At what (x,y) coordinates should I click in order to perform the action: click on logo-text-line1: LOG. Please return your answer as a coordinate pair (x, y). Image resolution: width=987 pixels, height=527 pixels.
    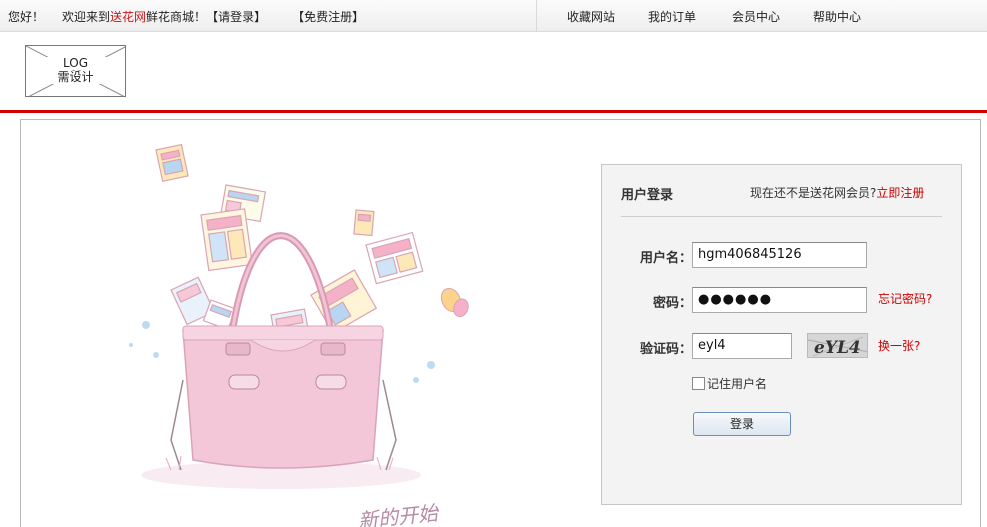
    Looking at the image, I should click on (75, 63).